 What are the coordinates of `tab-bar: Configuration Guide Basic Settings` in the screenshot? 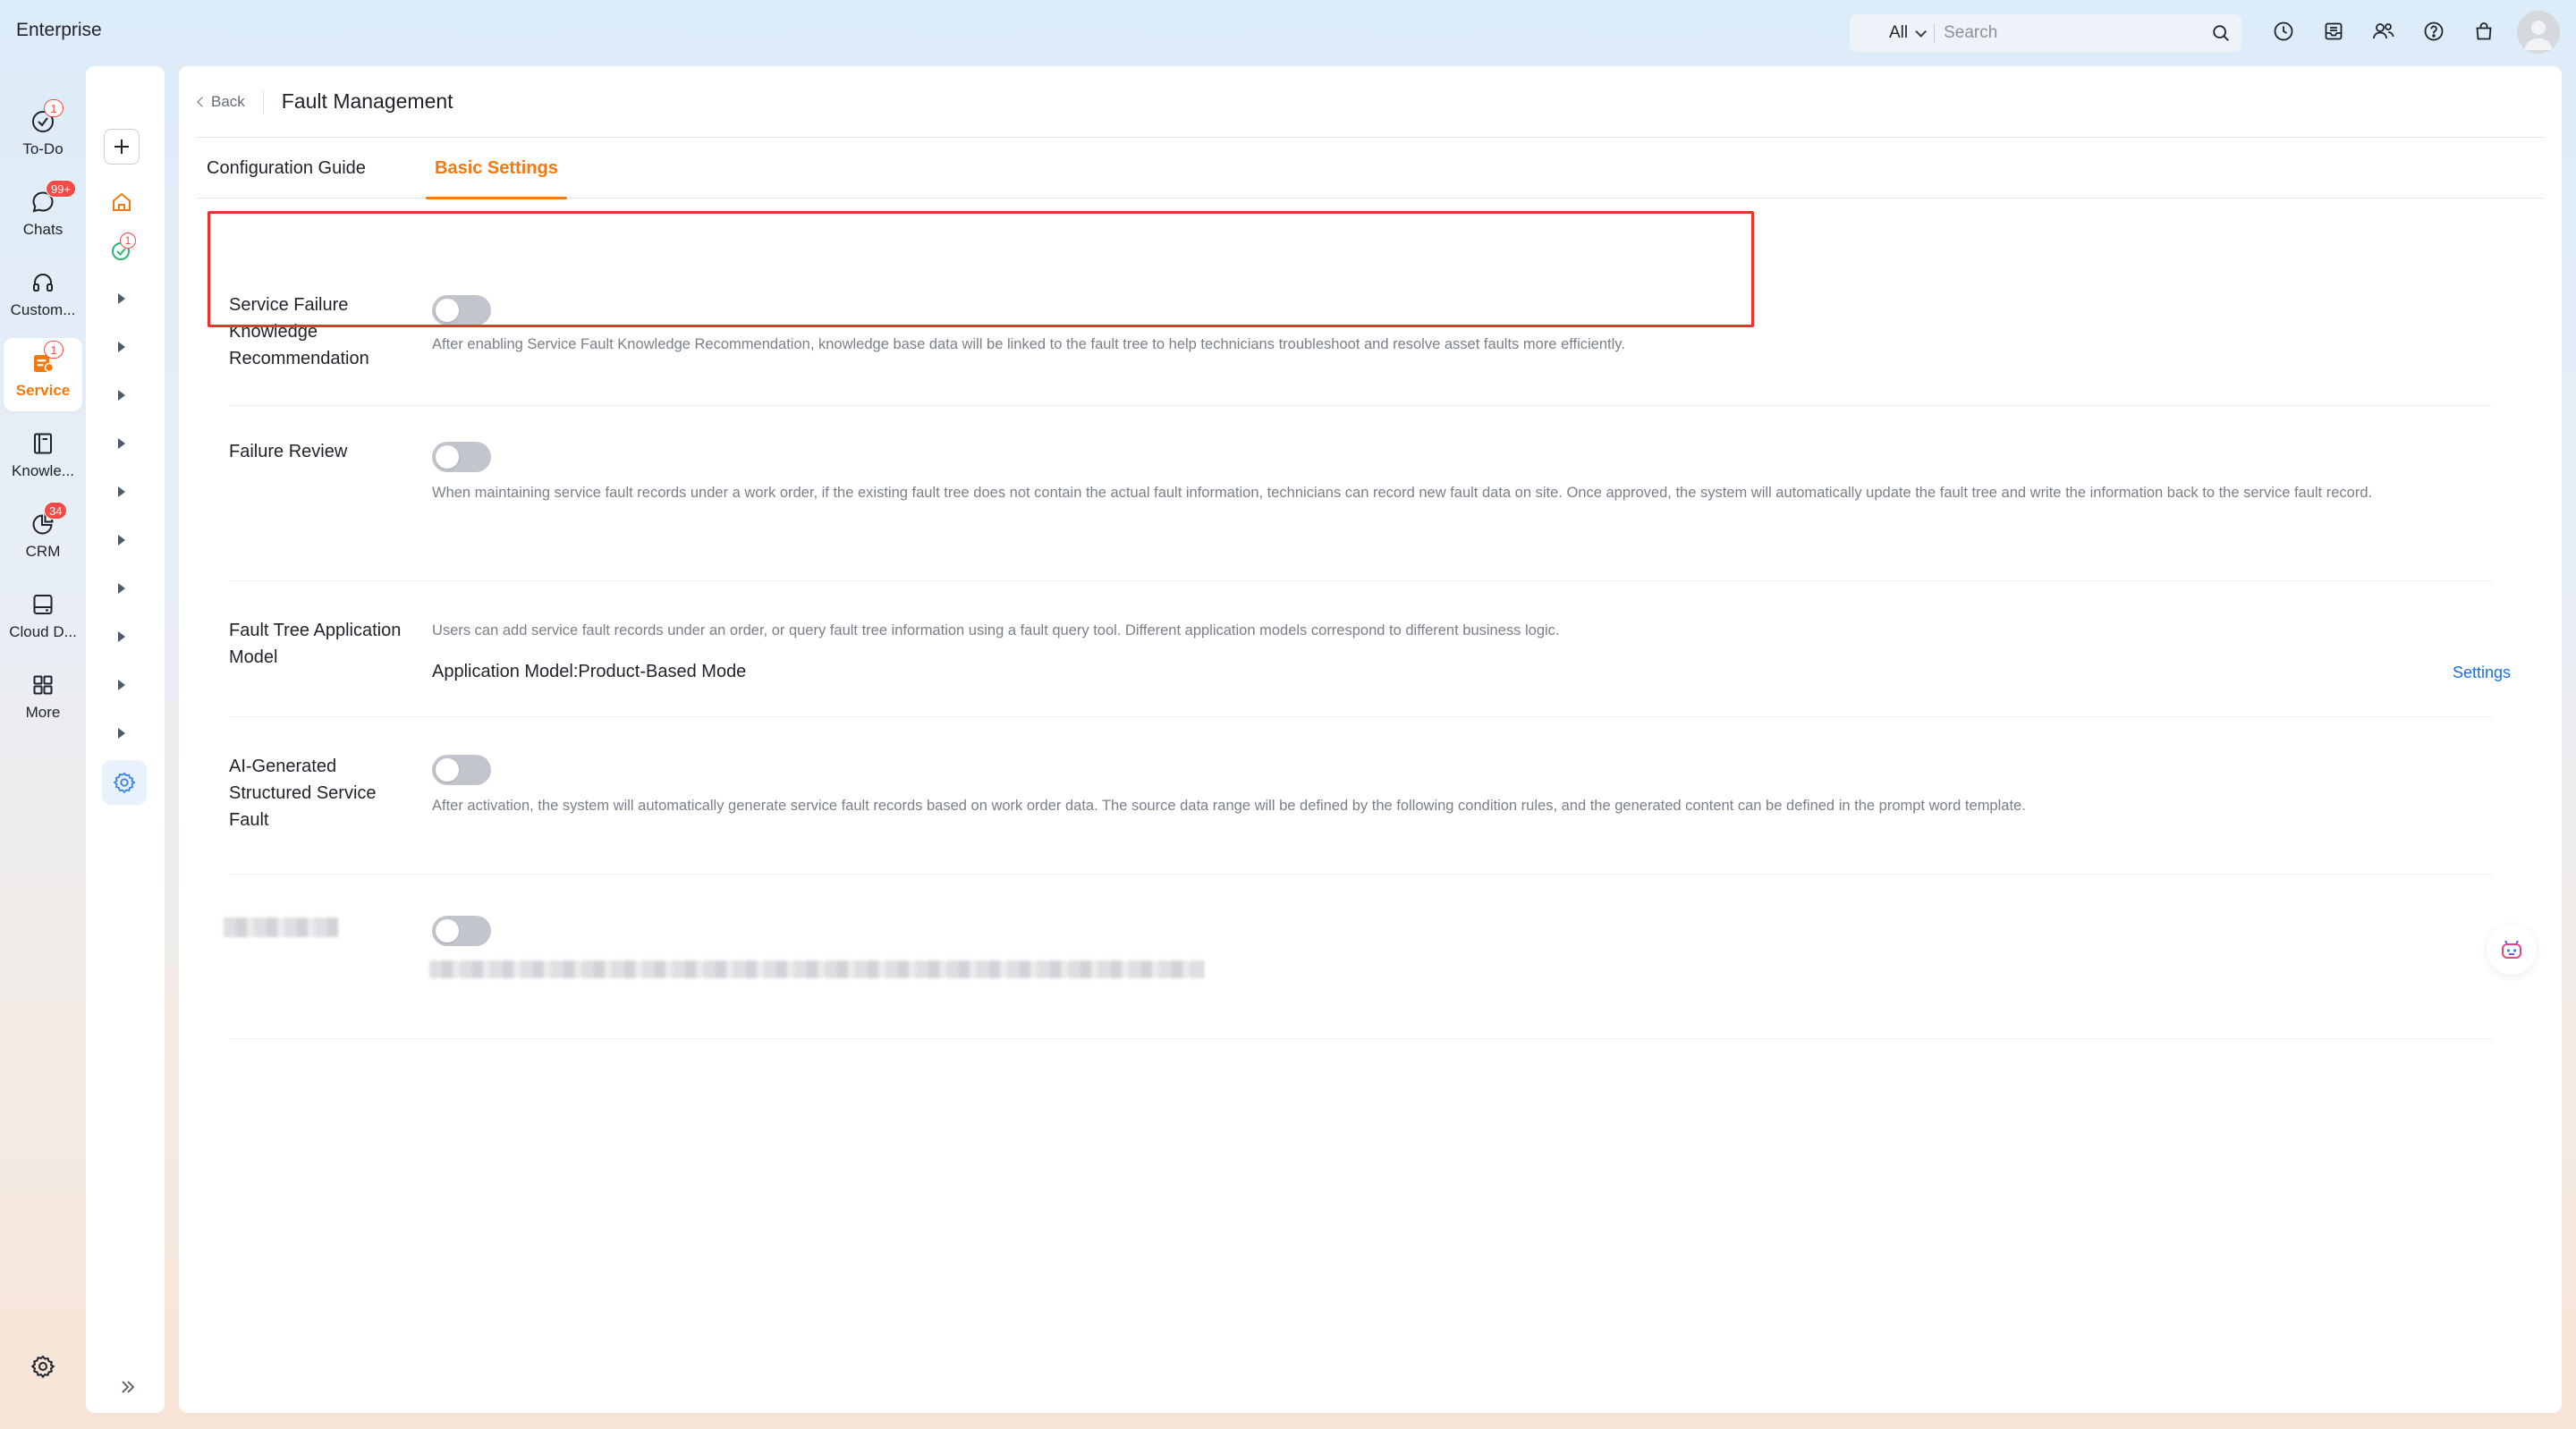 It's located at (1370, 168).